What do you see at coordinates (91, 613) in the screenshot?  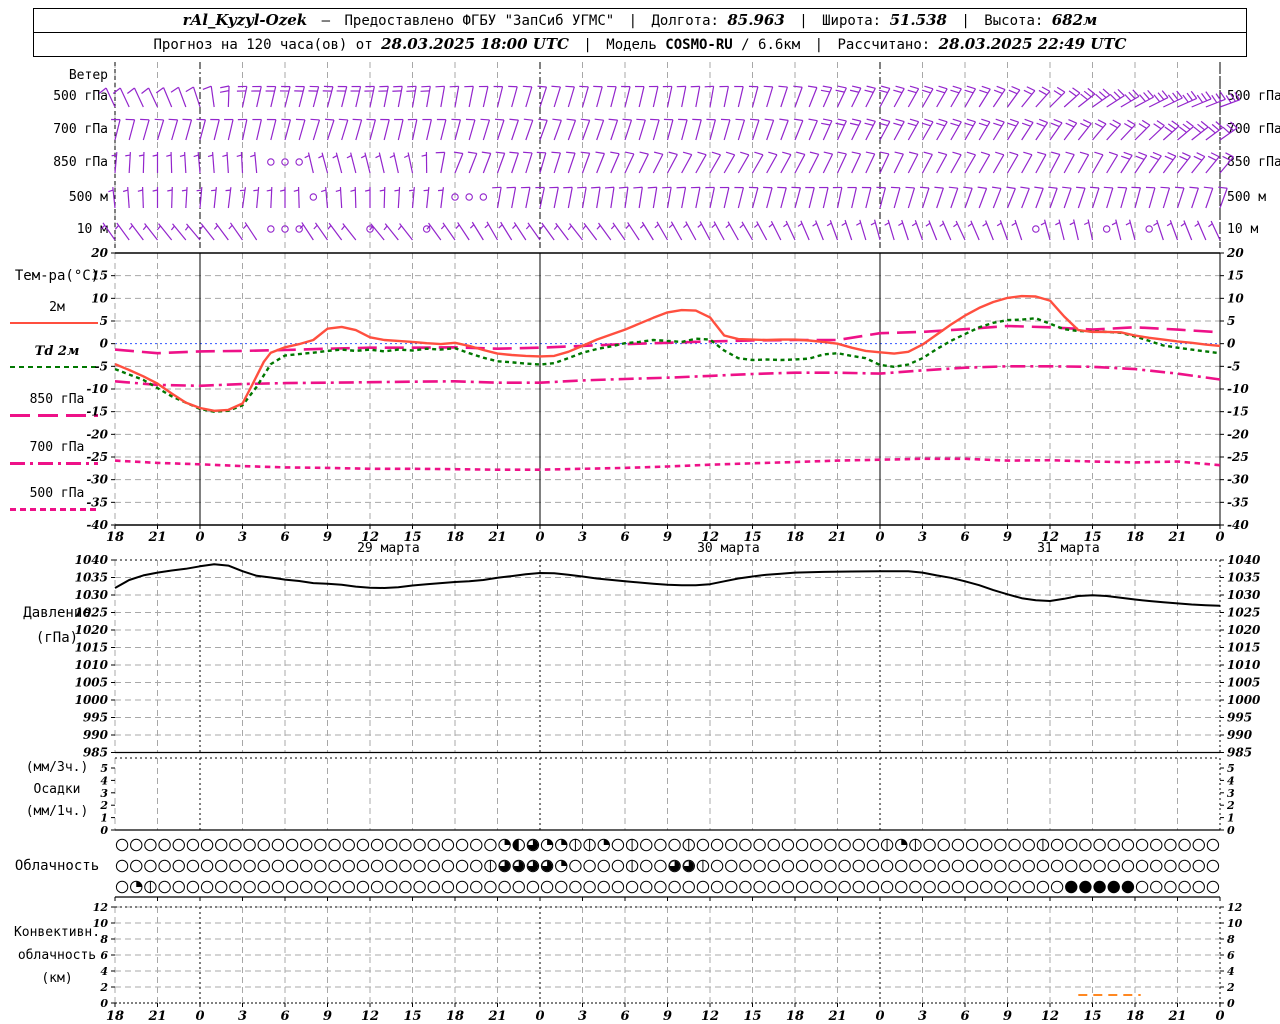 I see `pressure-ylabel-left: 1025` at bounding box center [91, 613].